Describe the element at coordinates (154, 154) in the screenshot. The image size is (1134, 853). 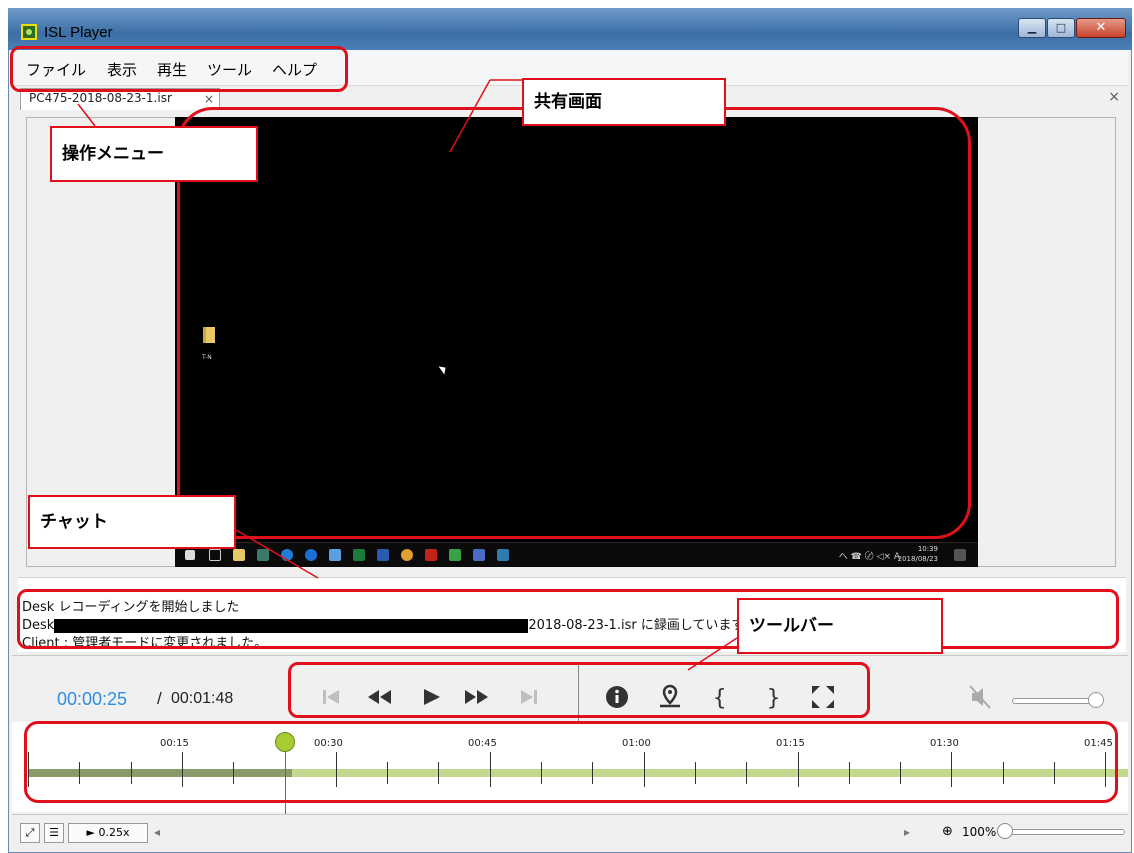
I see `callout-operation-menu: 操作メニュー` at that location.